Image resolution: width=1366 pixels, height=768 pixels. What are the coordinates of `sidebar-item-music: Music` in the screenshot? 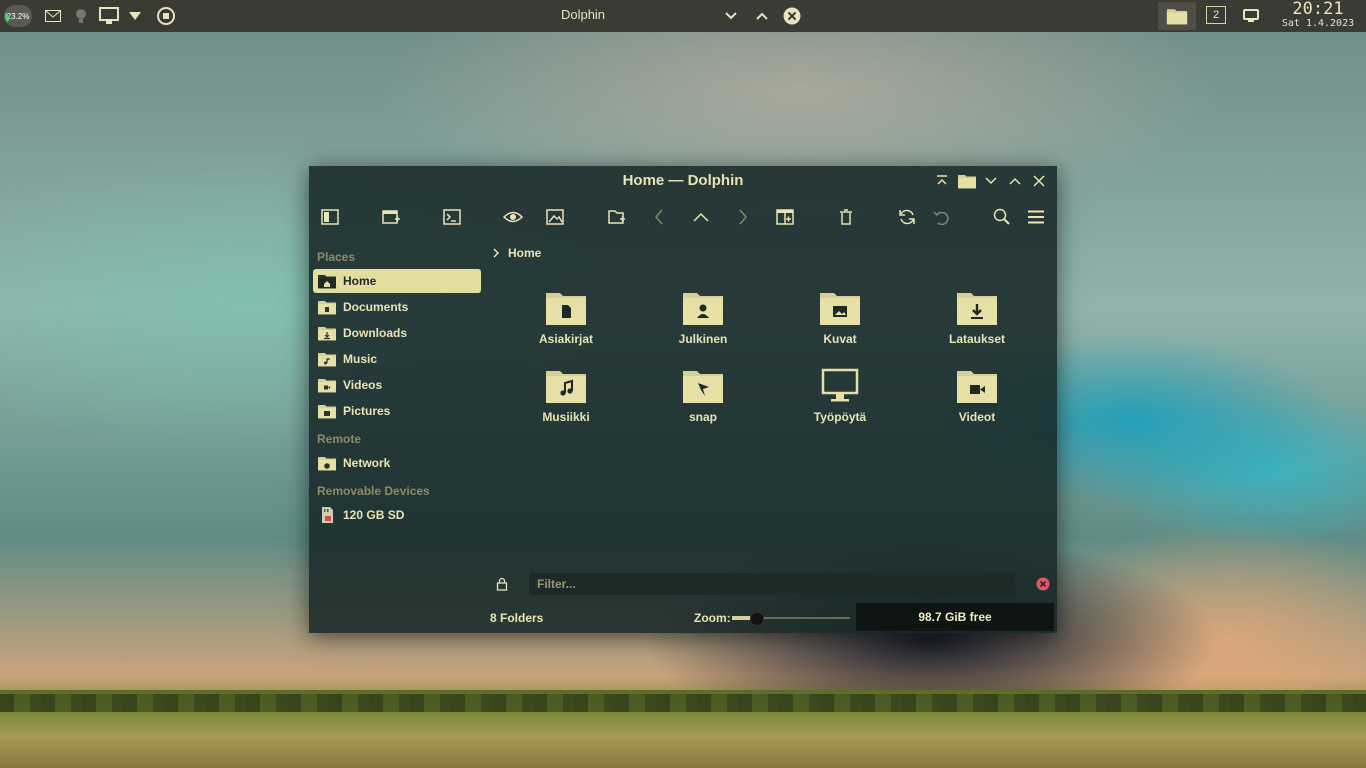 It's located at (397, 359).